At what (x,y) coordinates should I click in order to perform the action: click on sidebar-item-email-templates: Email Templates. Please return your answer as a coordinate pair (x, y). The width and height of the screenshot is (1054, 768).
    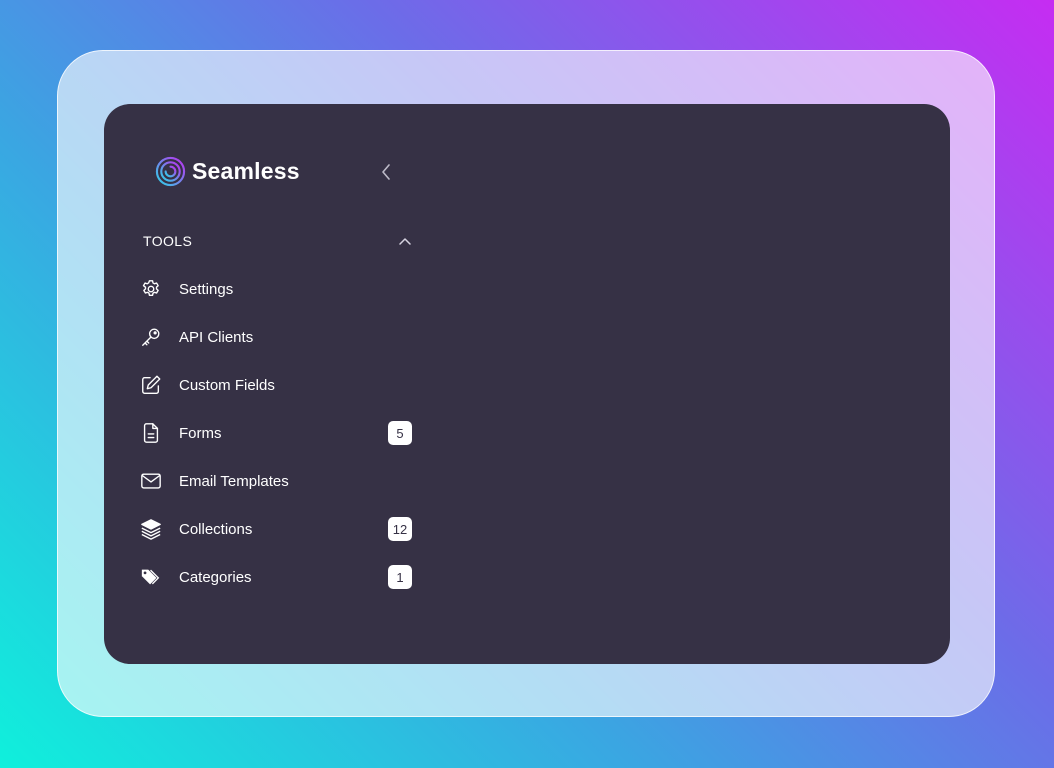
    Looking at the image, I should click on (275, 481).